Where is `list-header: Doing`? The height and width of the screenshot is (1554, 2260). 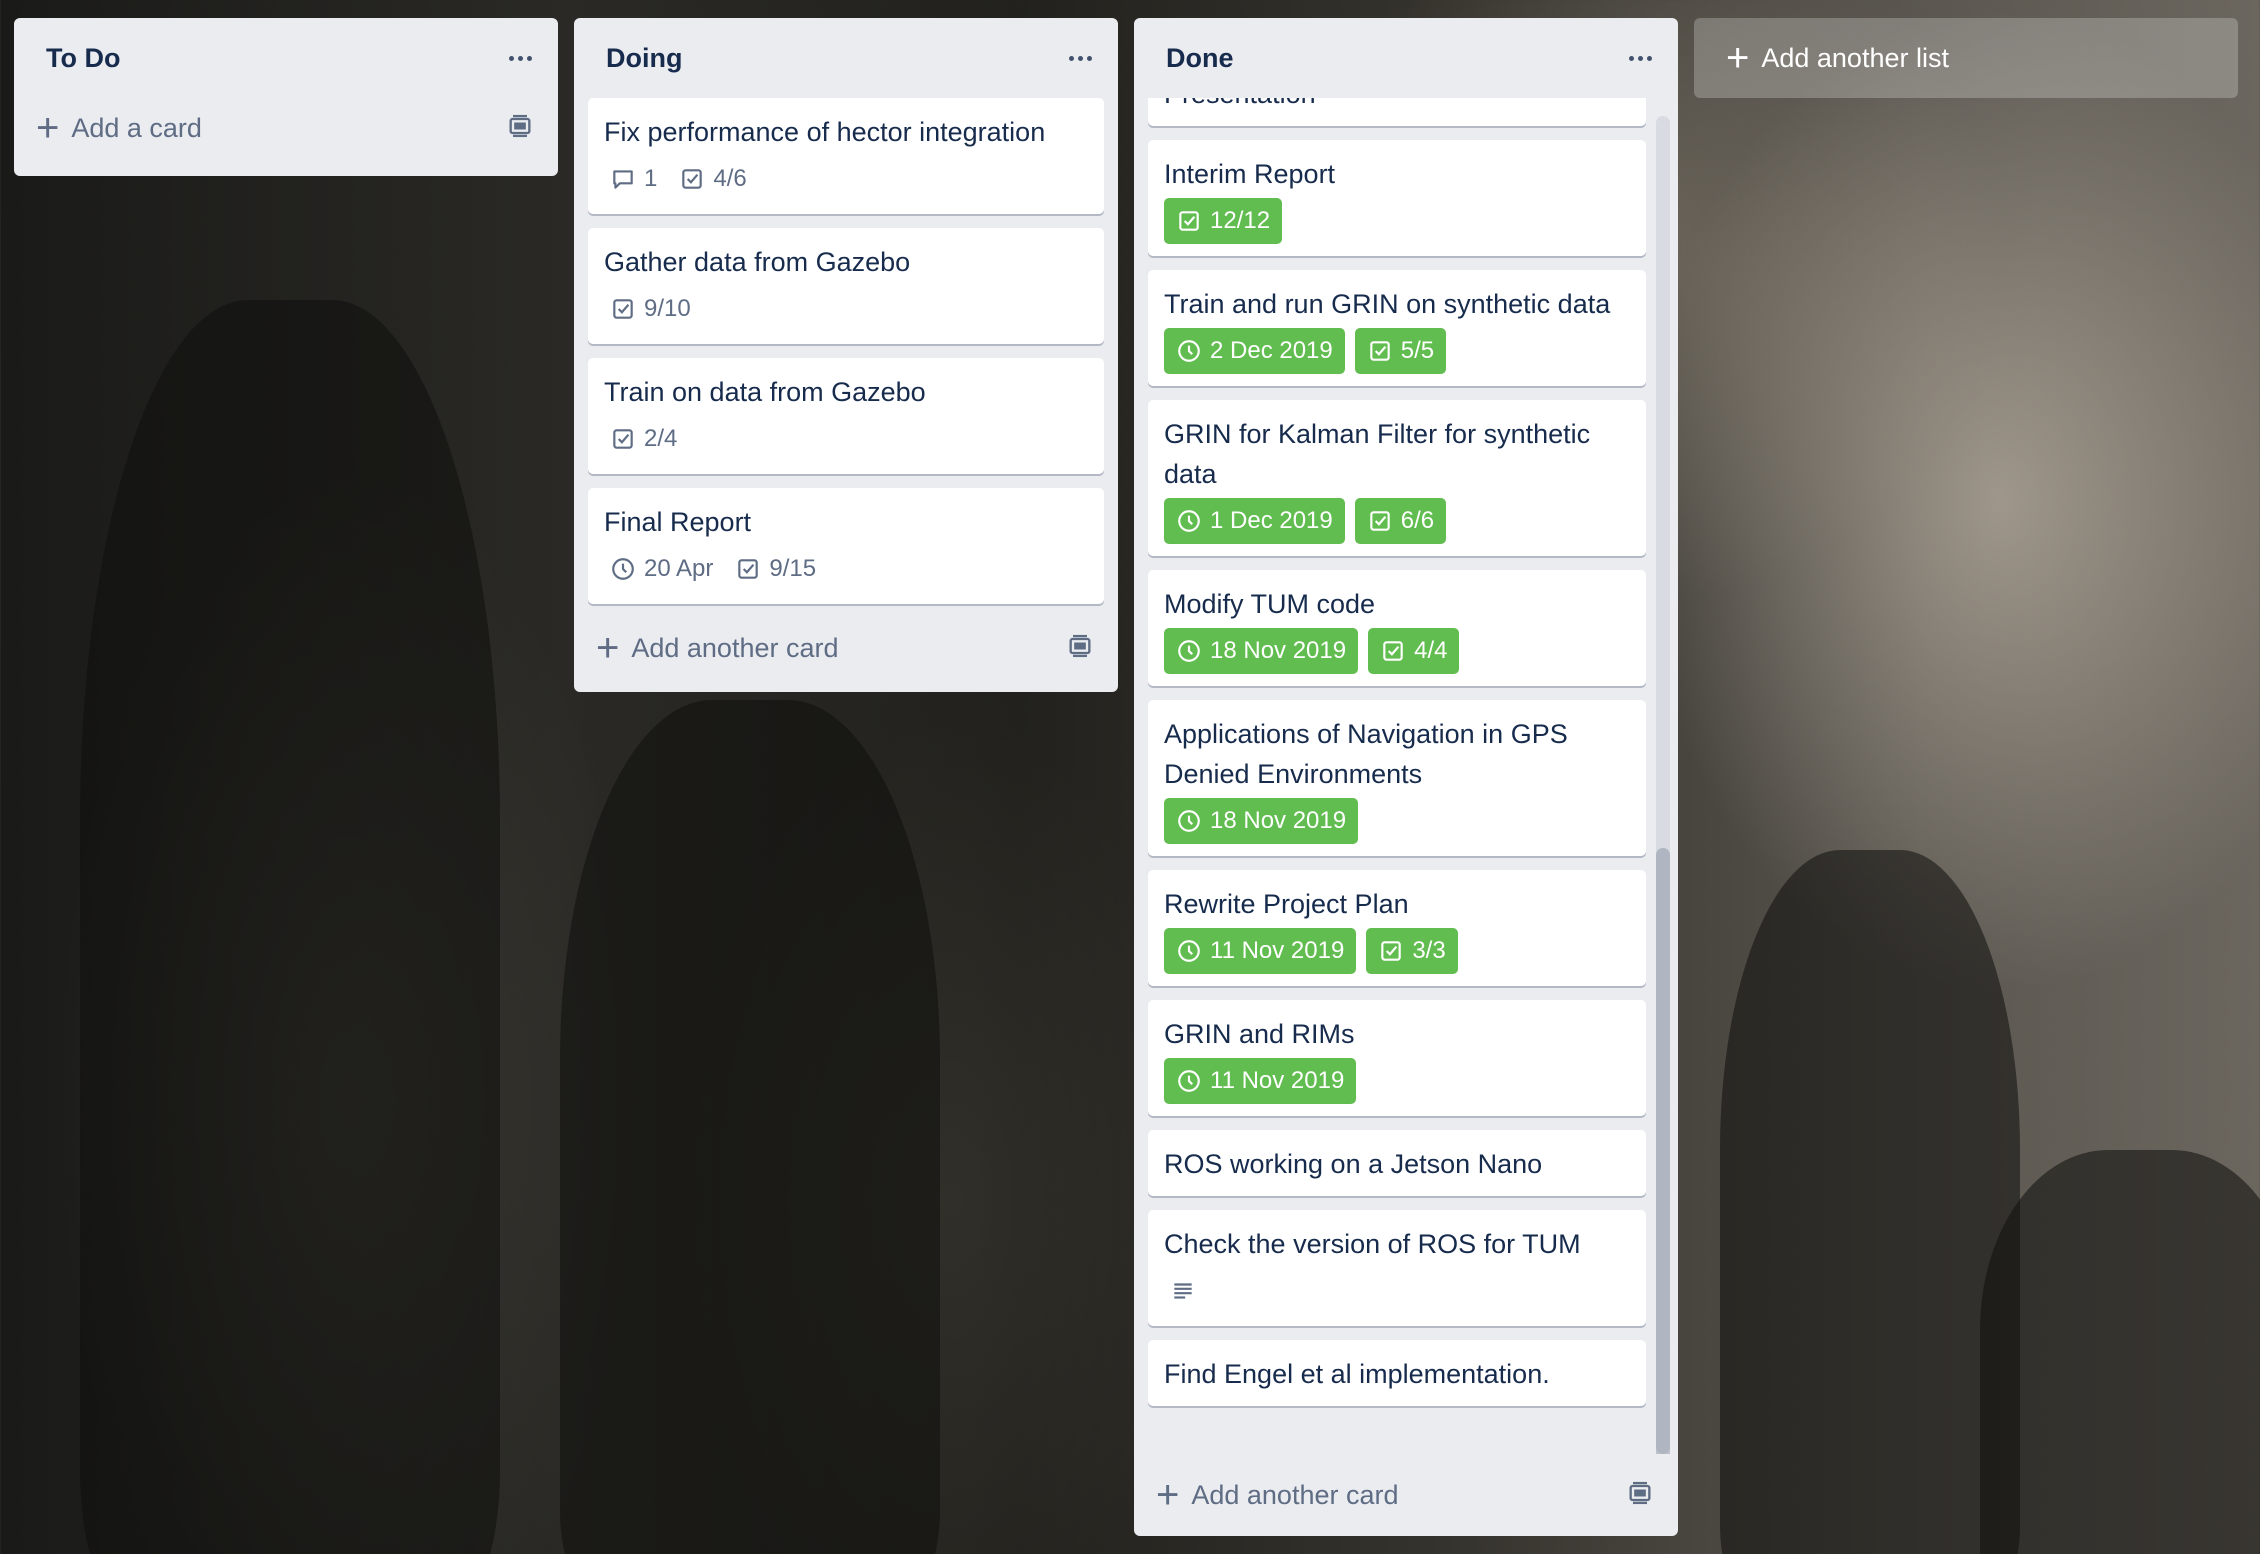
list-header: Doing is located at coordinates (846, 58).